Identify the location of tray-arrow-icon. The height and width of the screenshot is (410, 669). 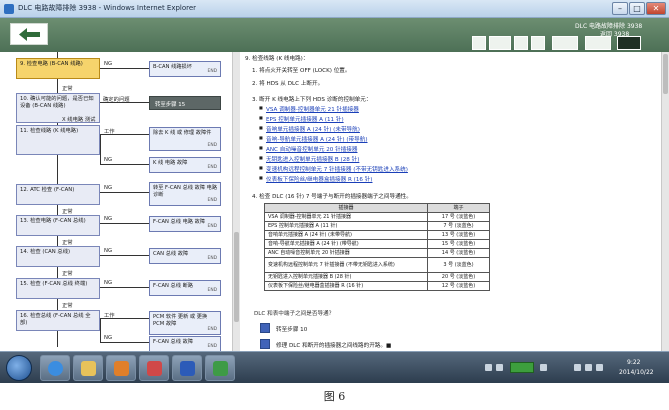
(543, 367).